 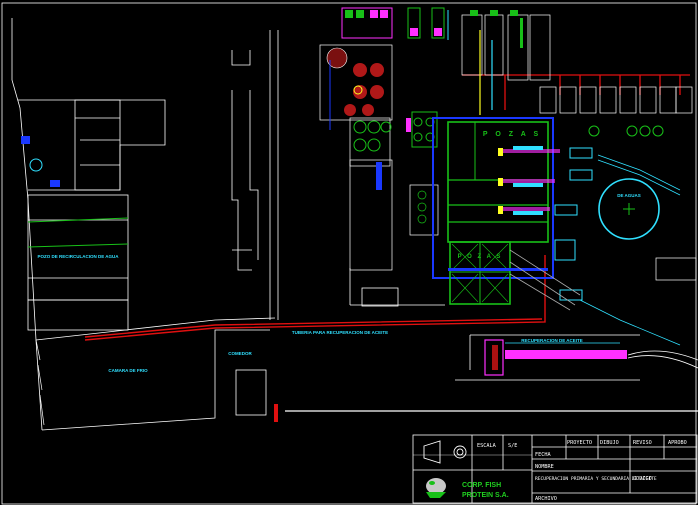 What do you see at coordinates (36, 165) in the screenshot?
I see `blue-pump-icon` at bounding box center [36, 165].